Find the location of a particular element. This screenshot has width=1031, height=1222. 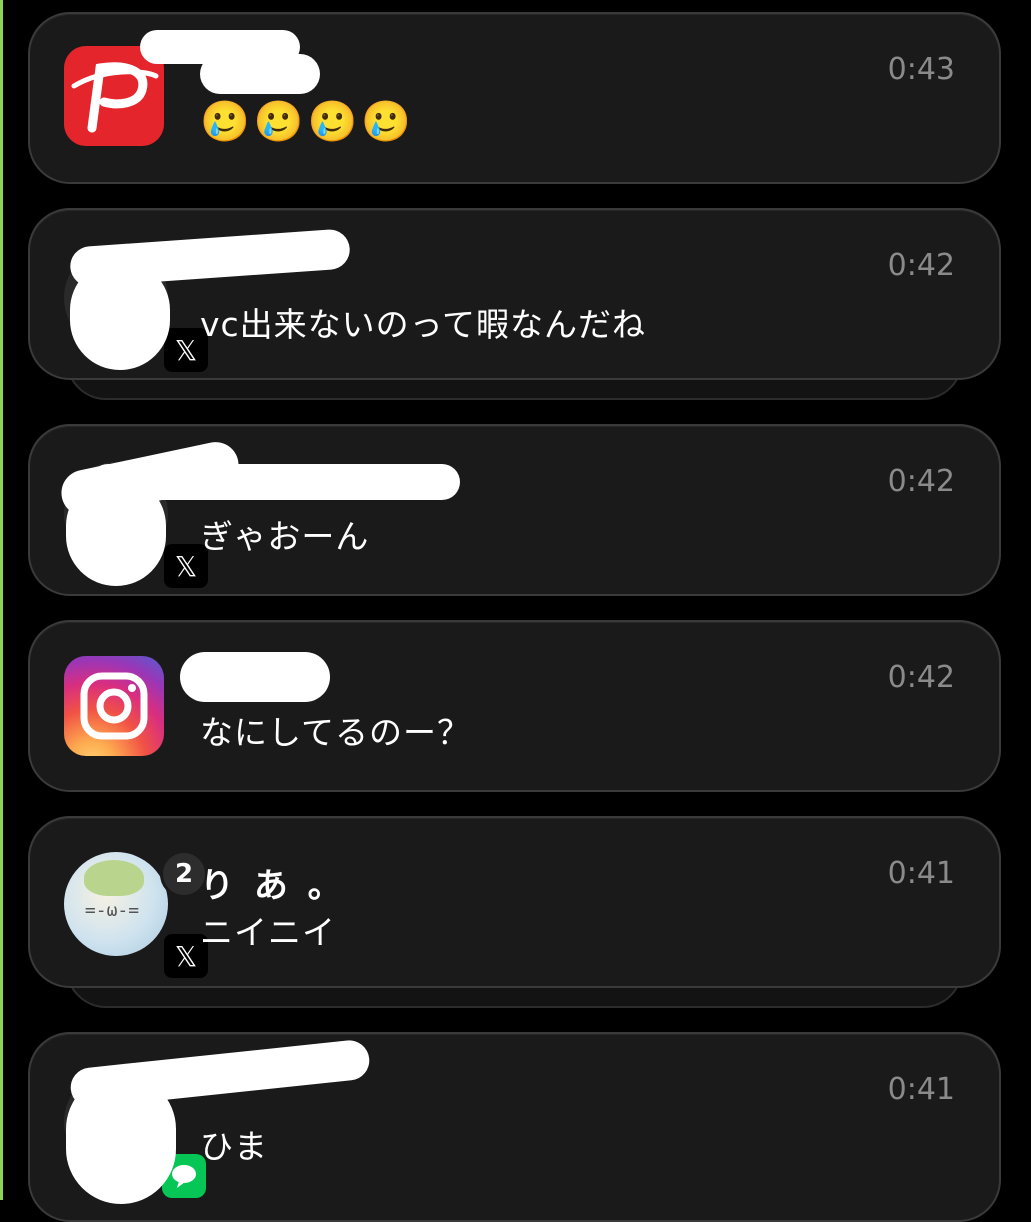

avatar-hat is located at coordinates (114, 878).